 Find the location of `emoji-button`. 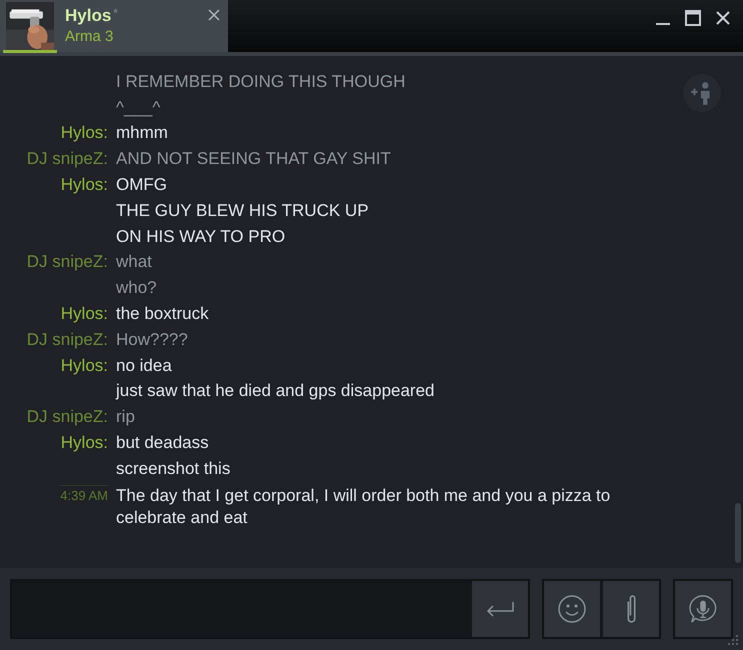

emoji-button is located at coordinates (572, 609).